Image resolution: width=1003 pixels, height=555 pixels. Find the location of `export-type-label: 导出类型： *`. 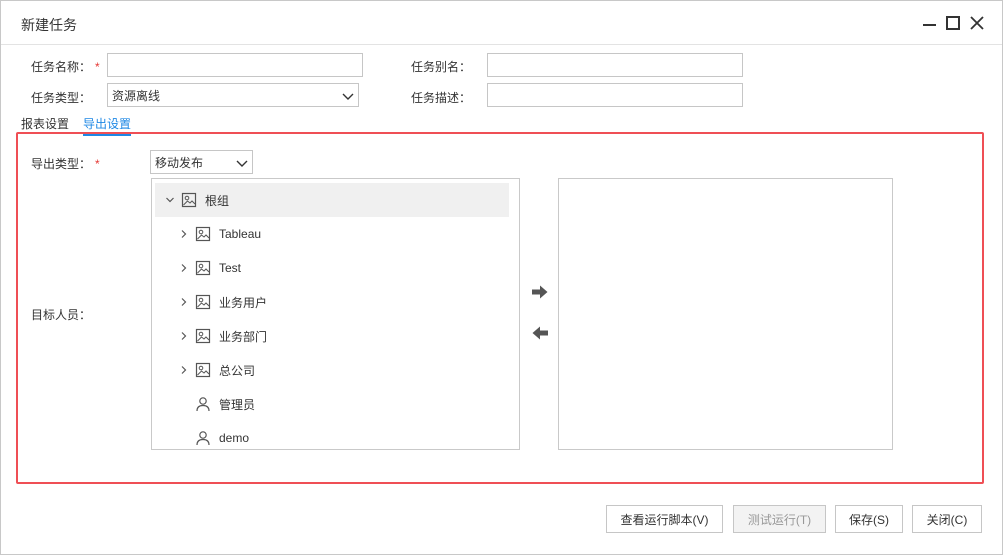

export-type-label: 导出类型： * is located at coordinates (65, 163).